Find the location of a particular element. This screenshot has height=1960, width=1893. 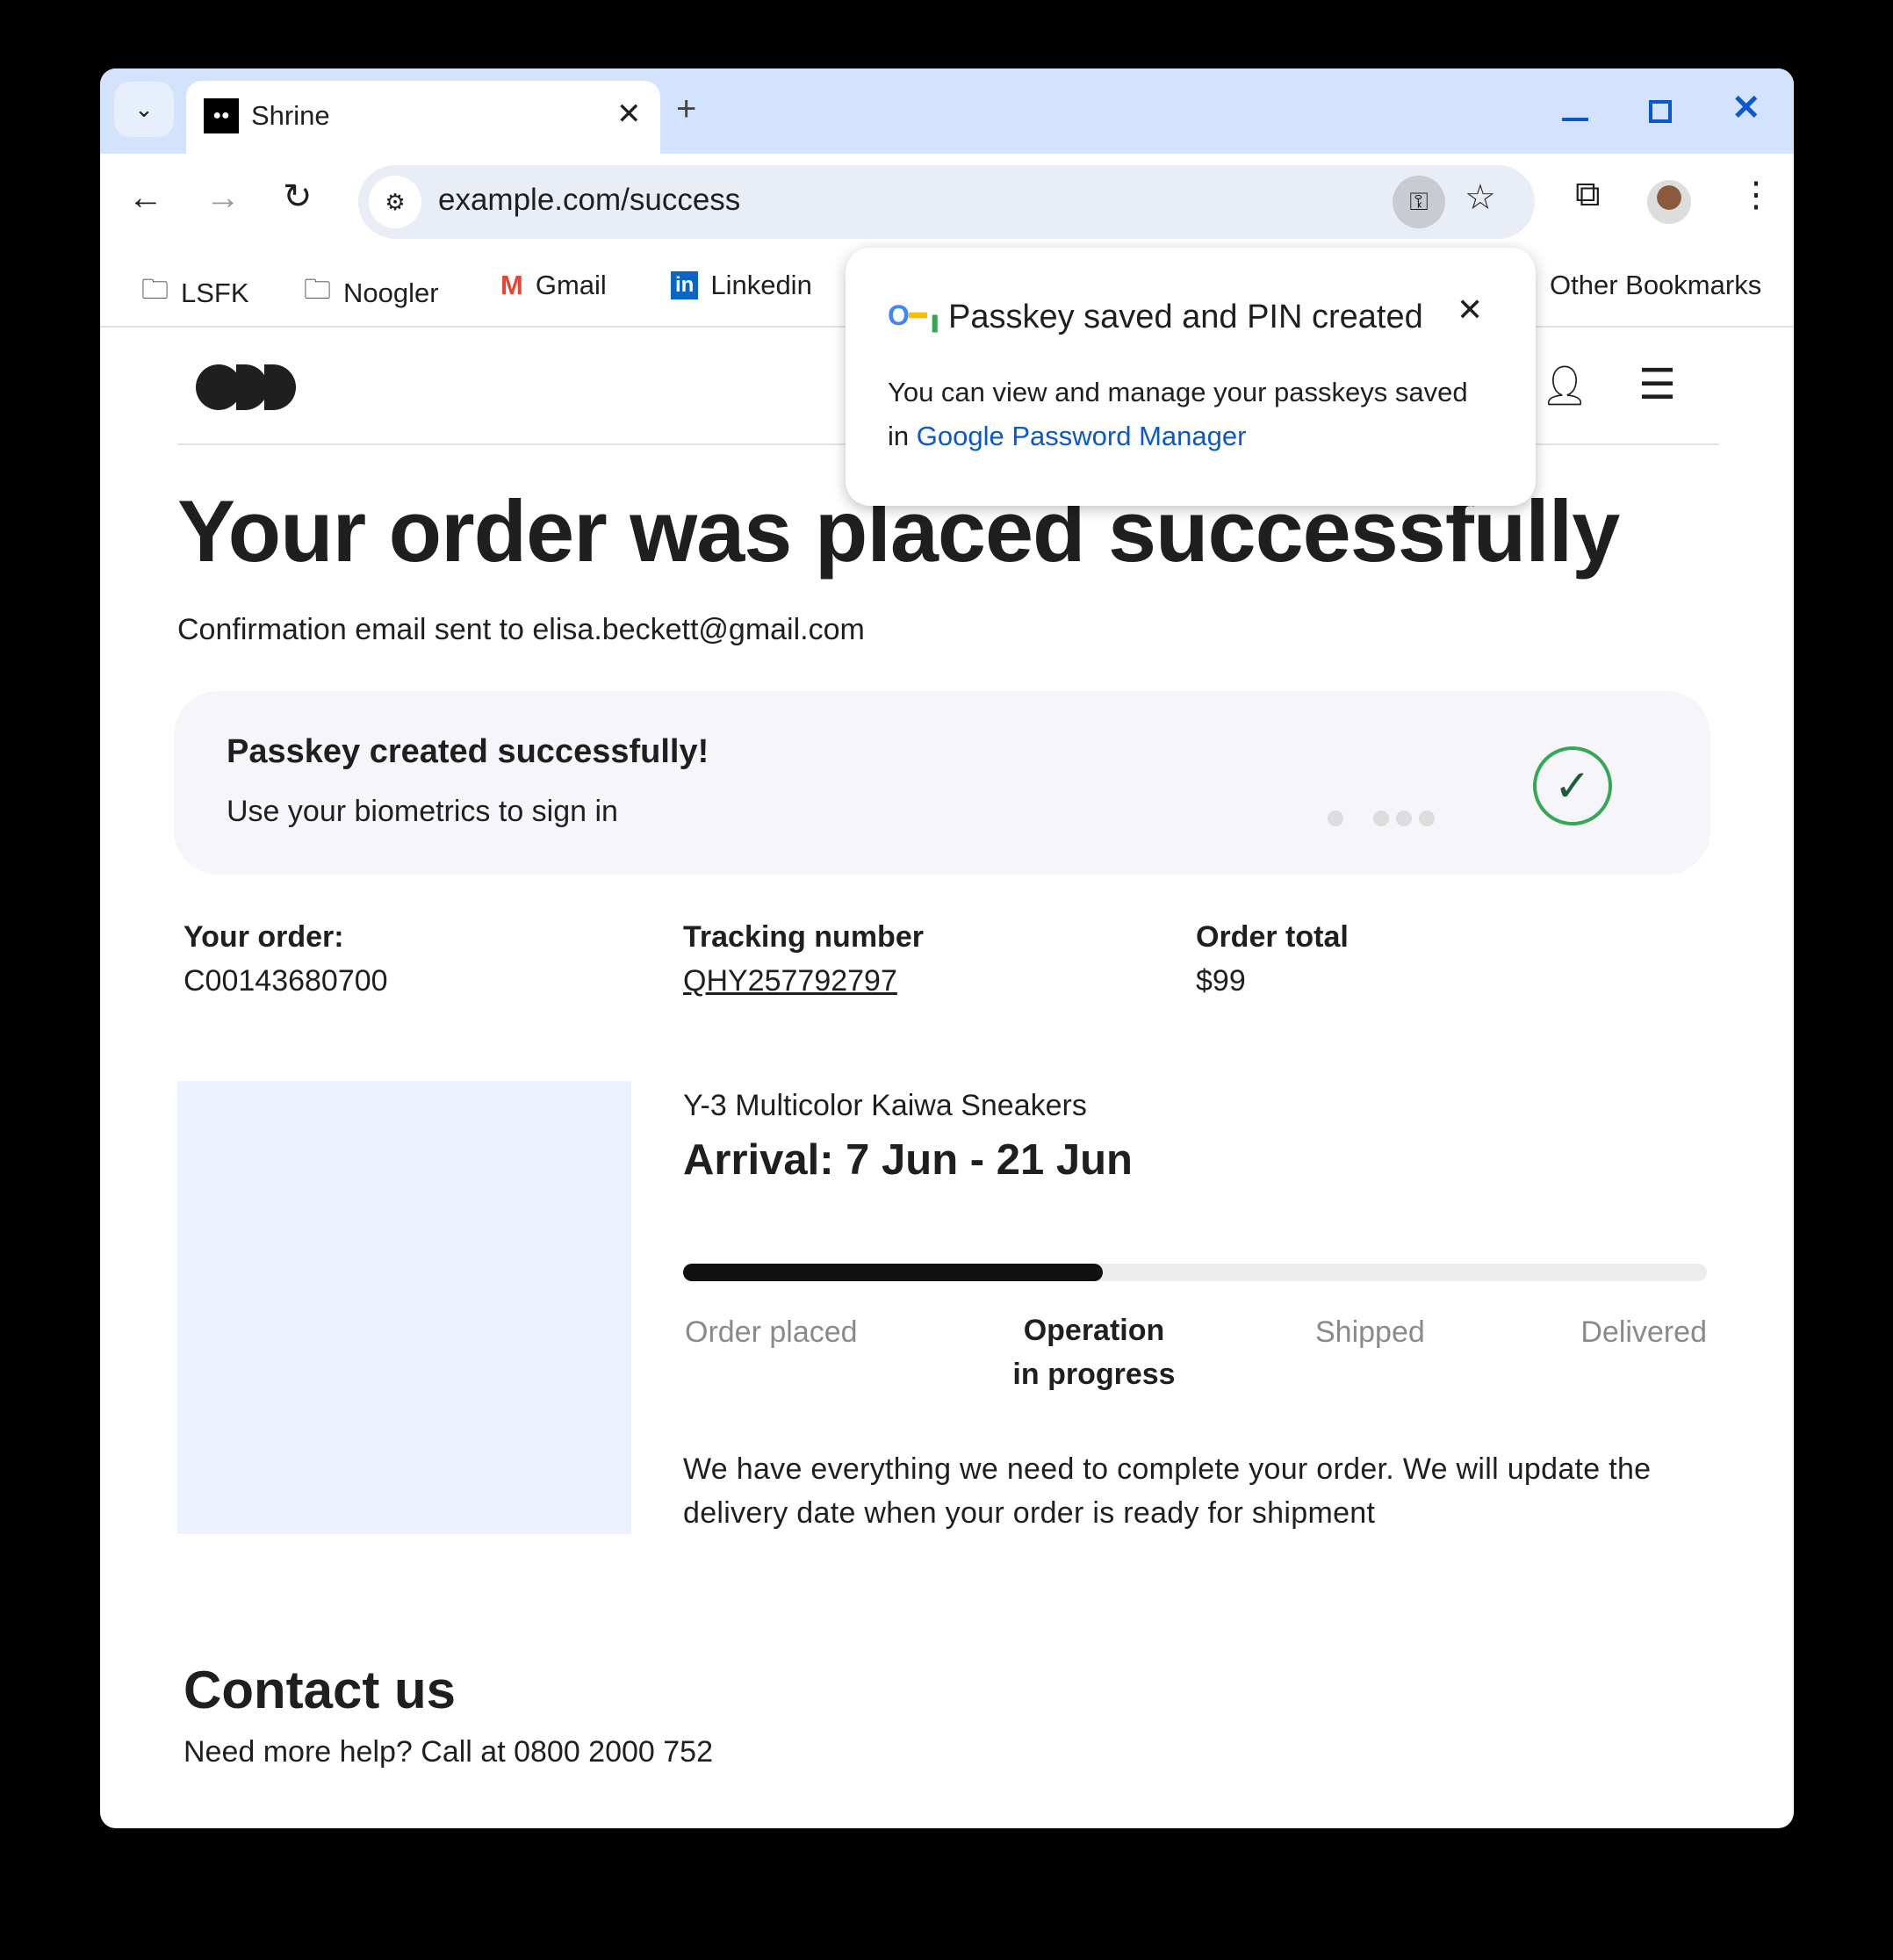

shrine-favicon: ●● is located at coordinates (221, 115).